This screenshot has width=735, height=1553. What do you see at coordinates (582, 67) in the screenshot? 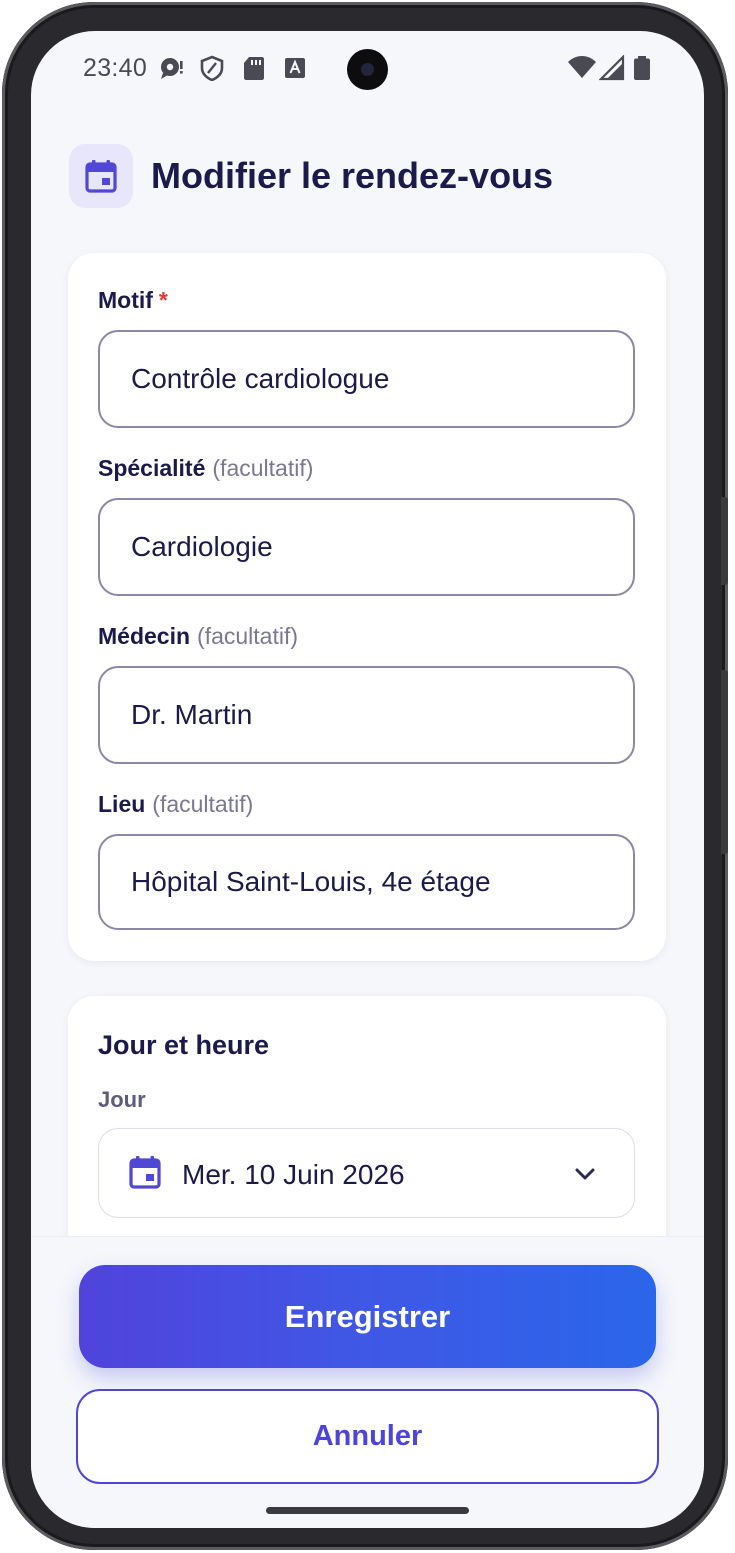
I see `wifi-icon` at bounding box center [582, 67].